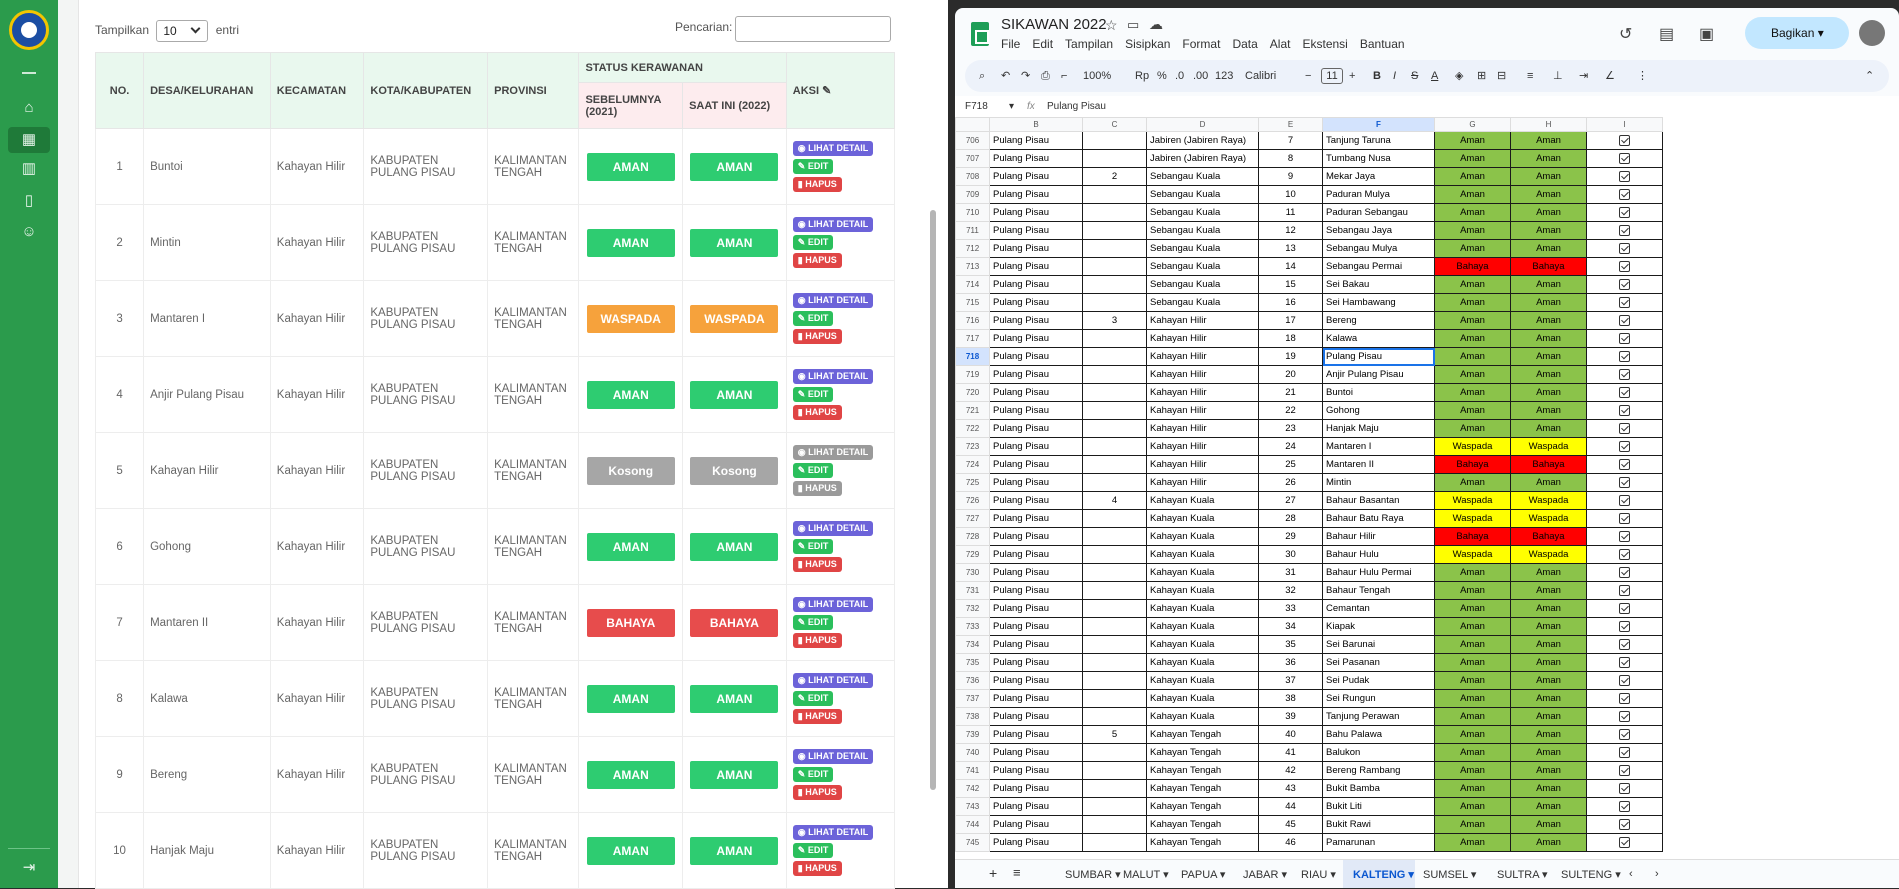 The image size is (1899, 889). Describe the element at coordinates (426, 90) in the screenshot. I see `col-header-kota: KOTA/KABUPATEN` at that location.